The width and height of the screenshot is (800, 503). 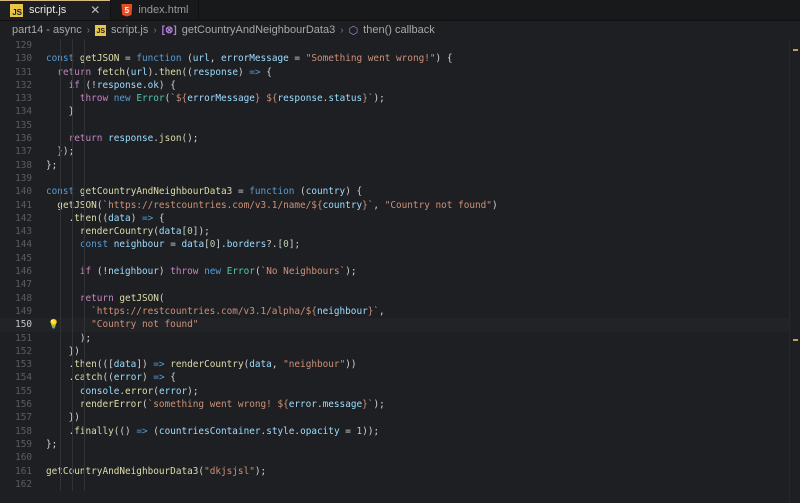 I want to click on code-text: );, so click(x=423, y=338).